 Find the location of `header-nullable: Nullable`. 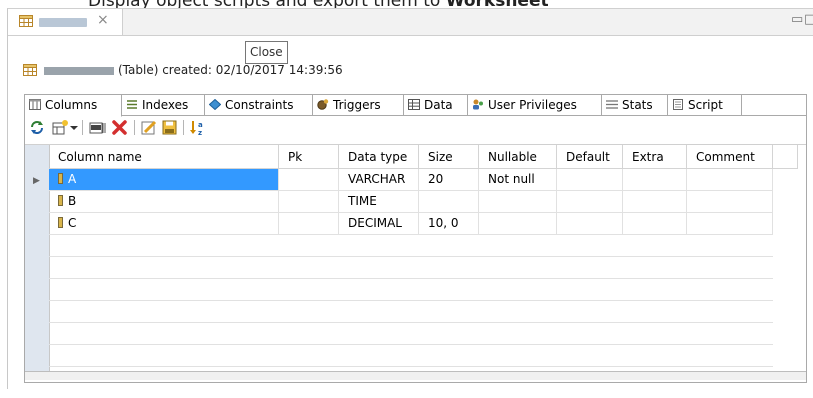

header-nullable: Nullable is located at coordinates (518, 157).